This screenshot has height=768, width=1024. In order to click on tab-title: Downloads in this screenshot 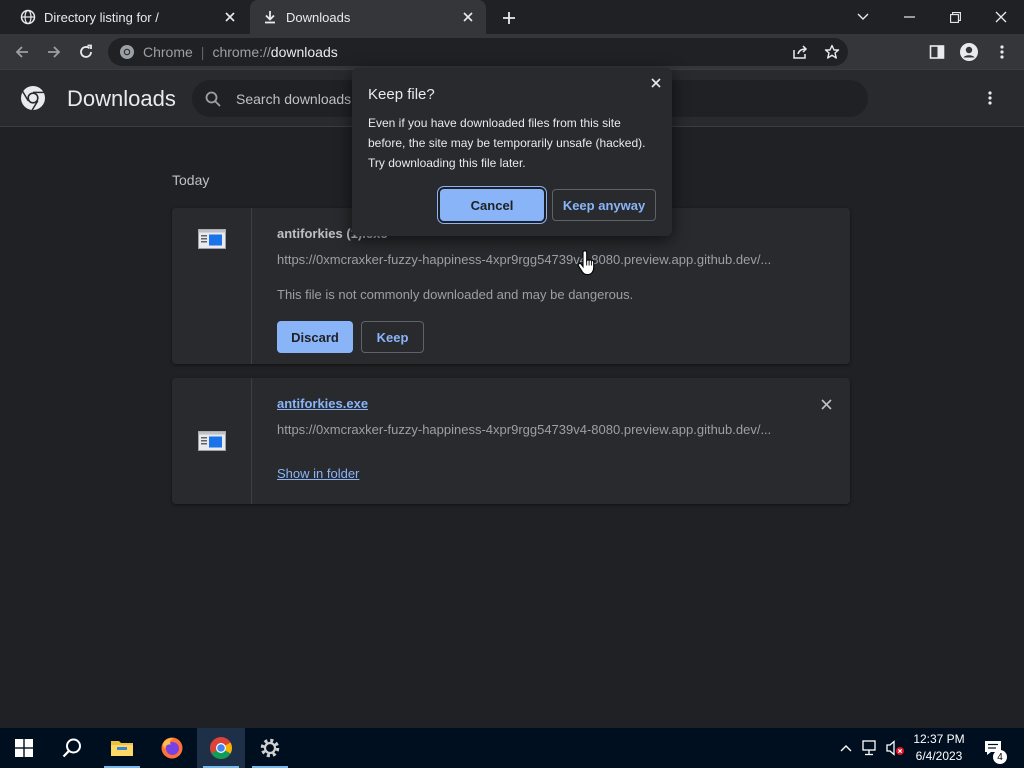, I will do `click(318, 17)`.